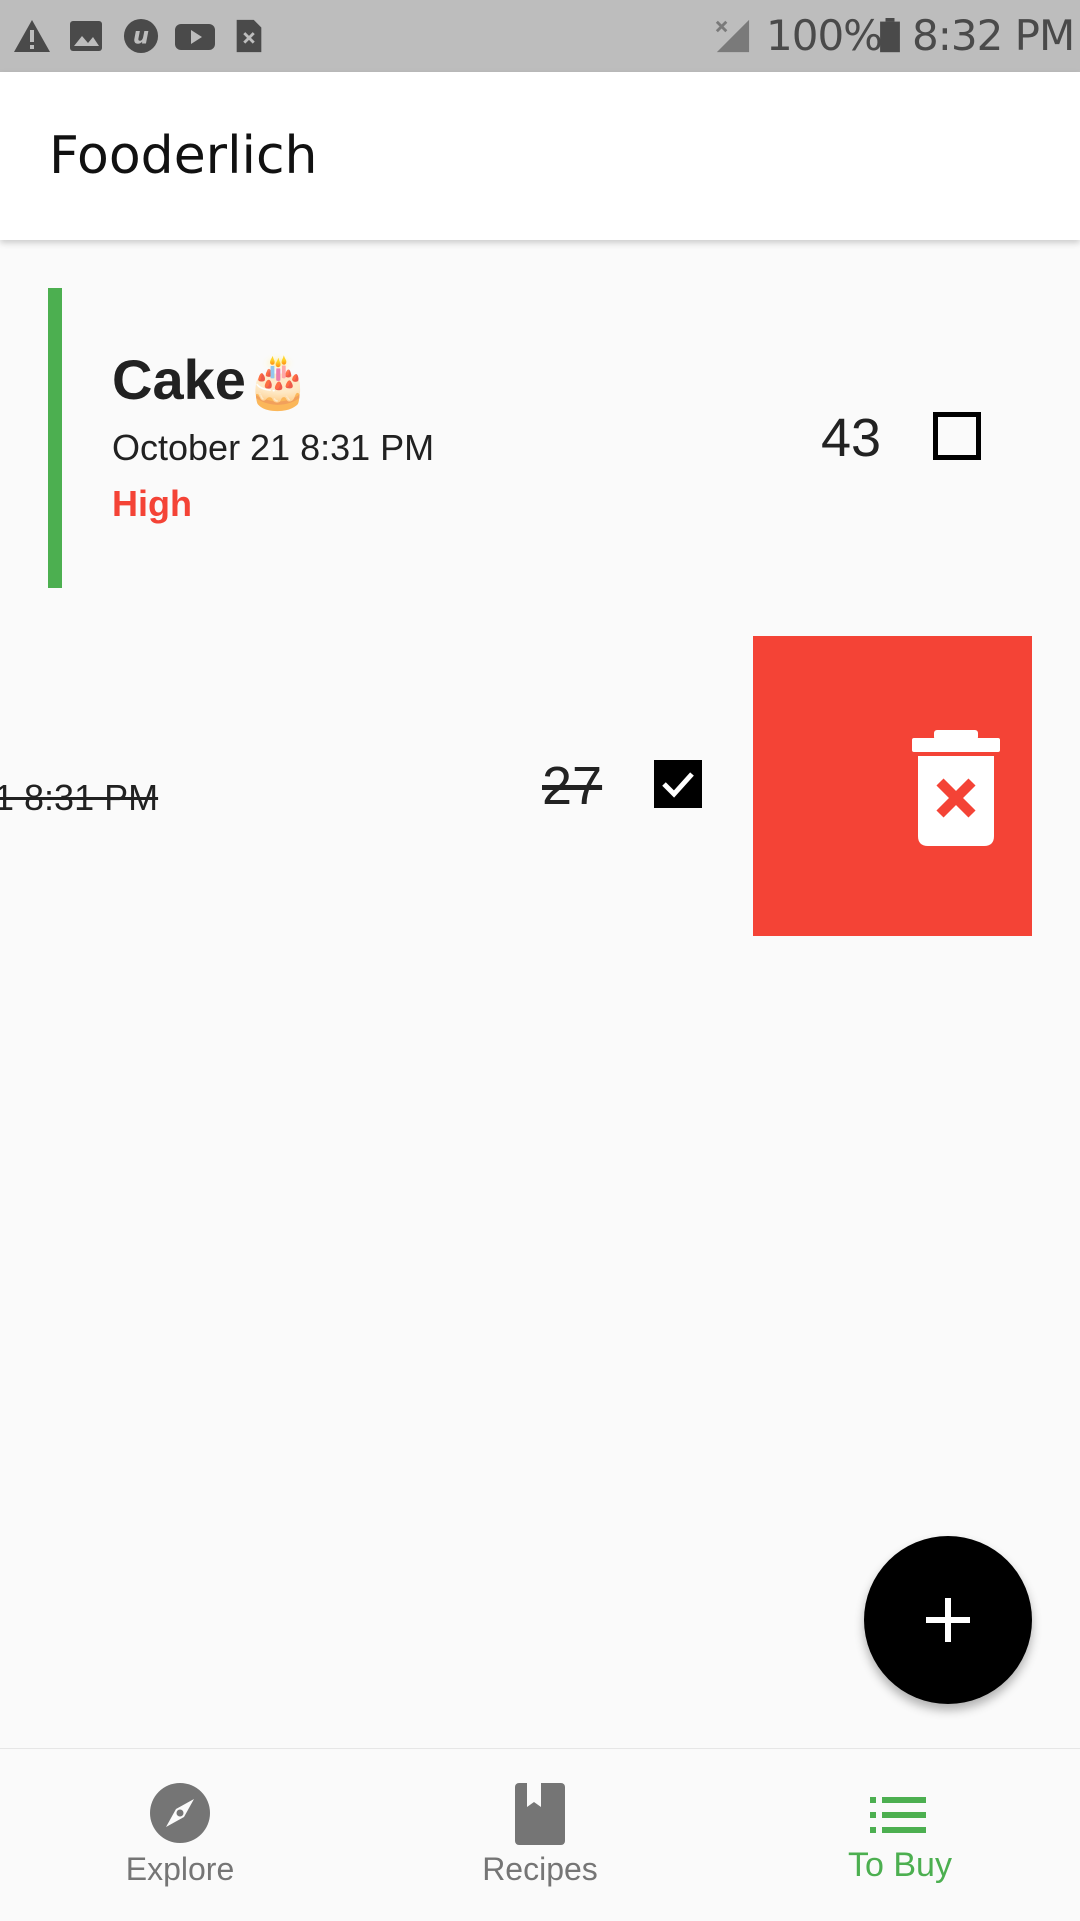  What do you see at coordinates (540, 36) in the screenshot?
I see `status-bar: u 100% 8:32 PM` at bounding box center [540, 36].